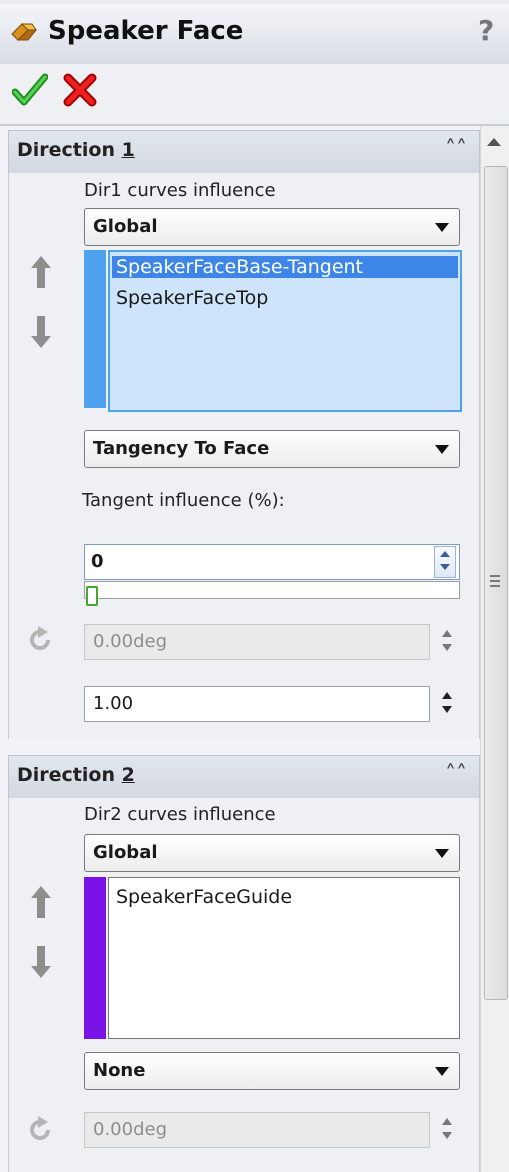 Image resolution: width=509 pixels, height=1172 pixels. I want to click on tangent-spinner, so click(445, 562).